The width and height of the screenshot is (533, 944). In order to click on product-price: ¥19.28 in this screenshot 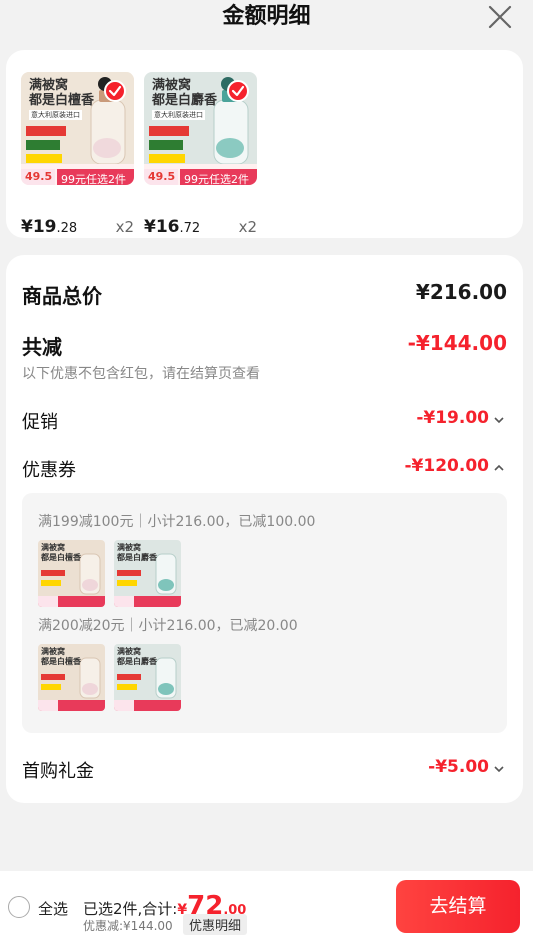, I will do `click(49, 227)`.